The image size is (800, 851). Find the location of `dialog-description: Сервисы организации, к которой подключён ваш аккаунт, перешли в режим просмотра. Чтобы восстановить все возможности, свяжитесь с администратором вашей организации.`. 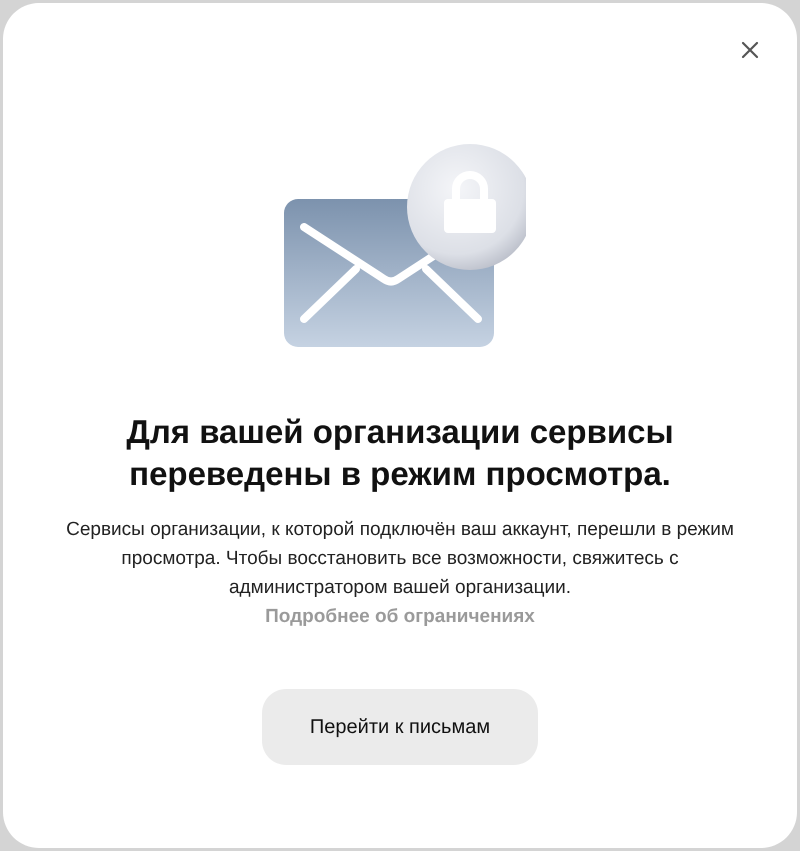

dialog-description: Сервисы организации, к которой подключён ваш аккаунт, перешли в режим просмотра. Чтобы восстановить все возможности, свяжитесь с администратором вашей организации. is located at coordinates (400, 559).